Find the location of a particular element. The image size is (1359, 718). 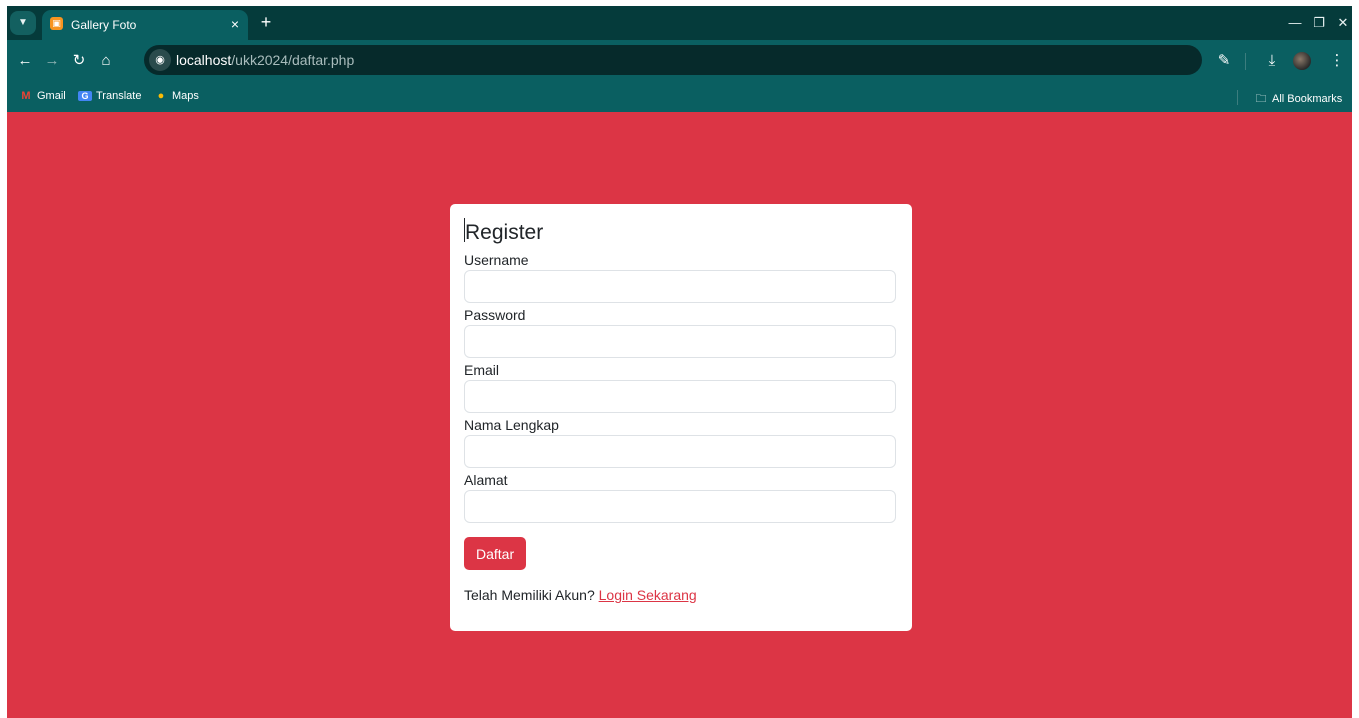

url-host: localhost is located at coordinates (204, 60).